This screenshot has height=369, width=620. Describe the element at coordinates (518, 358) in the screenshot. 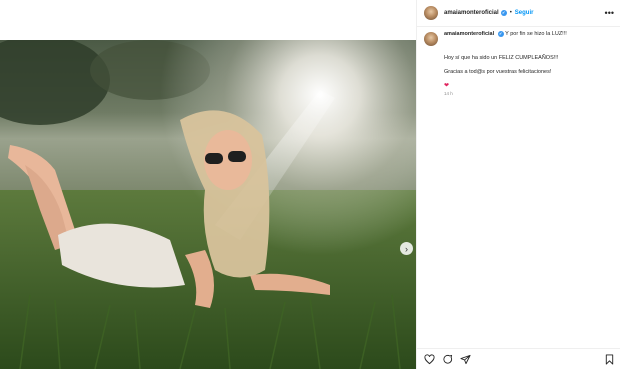

I see `action-bar` at that location.